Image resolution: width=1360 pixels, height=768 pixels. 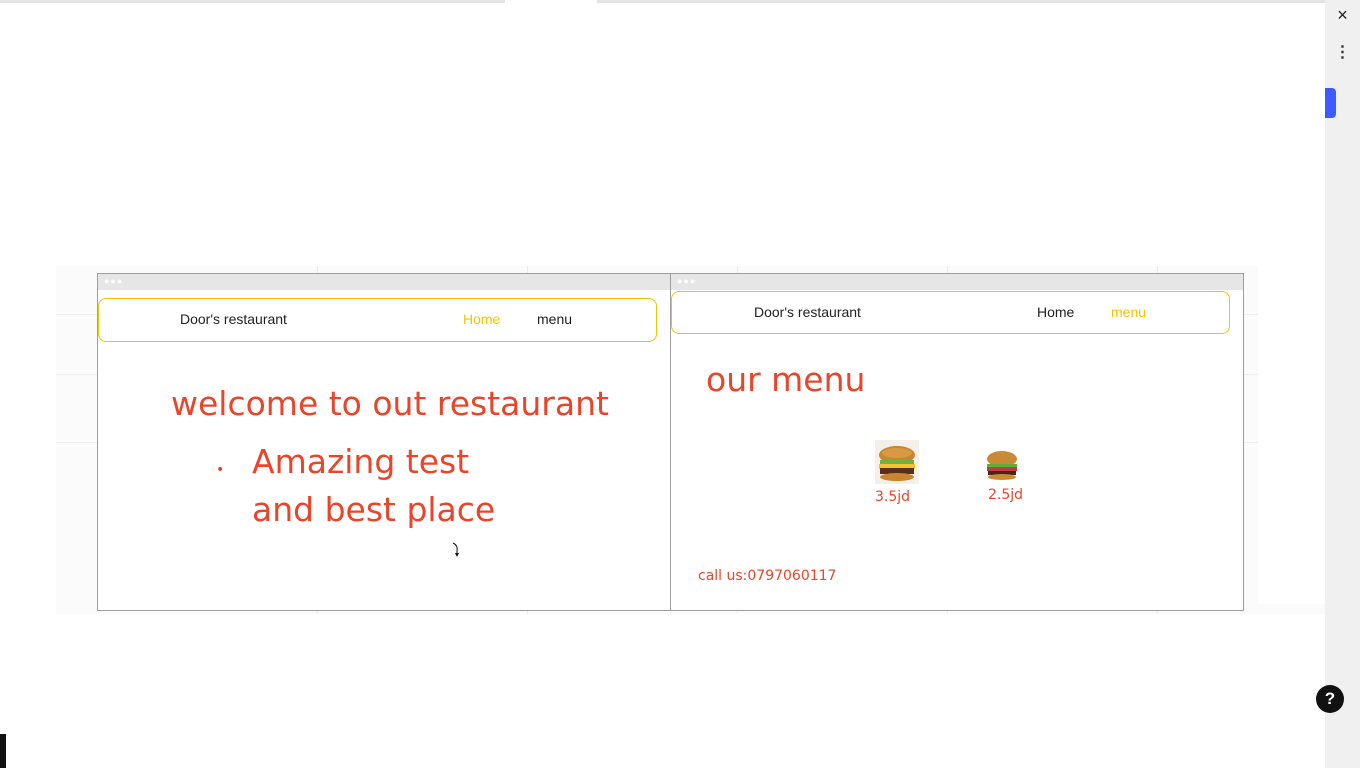 What do you see at coordinates (1342, 15) in the screenshot?
I see `close-icon: ×` at bounding box center [1342, 15].